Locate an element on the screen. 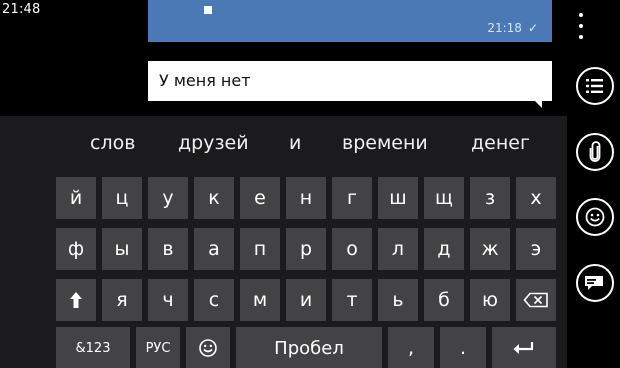  emoji-icon is located at coordinates (208, 348).